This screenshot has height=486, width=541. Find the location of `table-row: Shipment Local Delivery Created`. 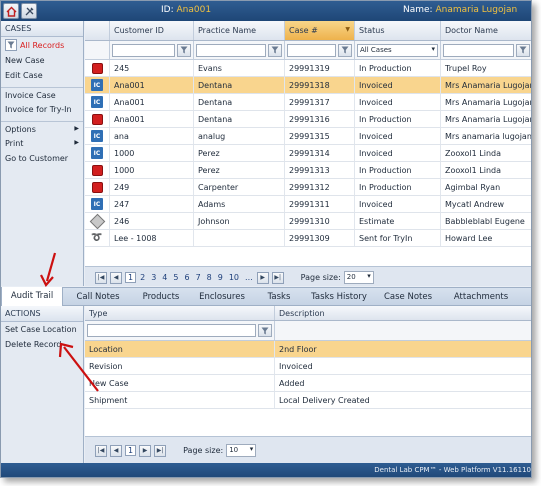

table-row: Shipment Local Delivery Created is located at coordinates (308, 400).